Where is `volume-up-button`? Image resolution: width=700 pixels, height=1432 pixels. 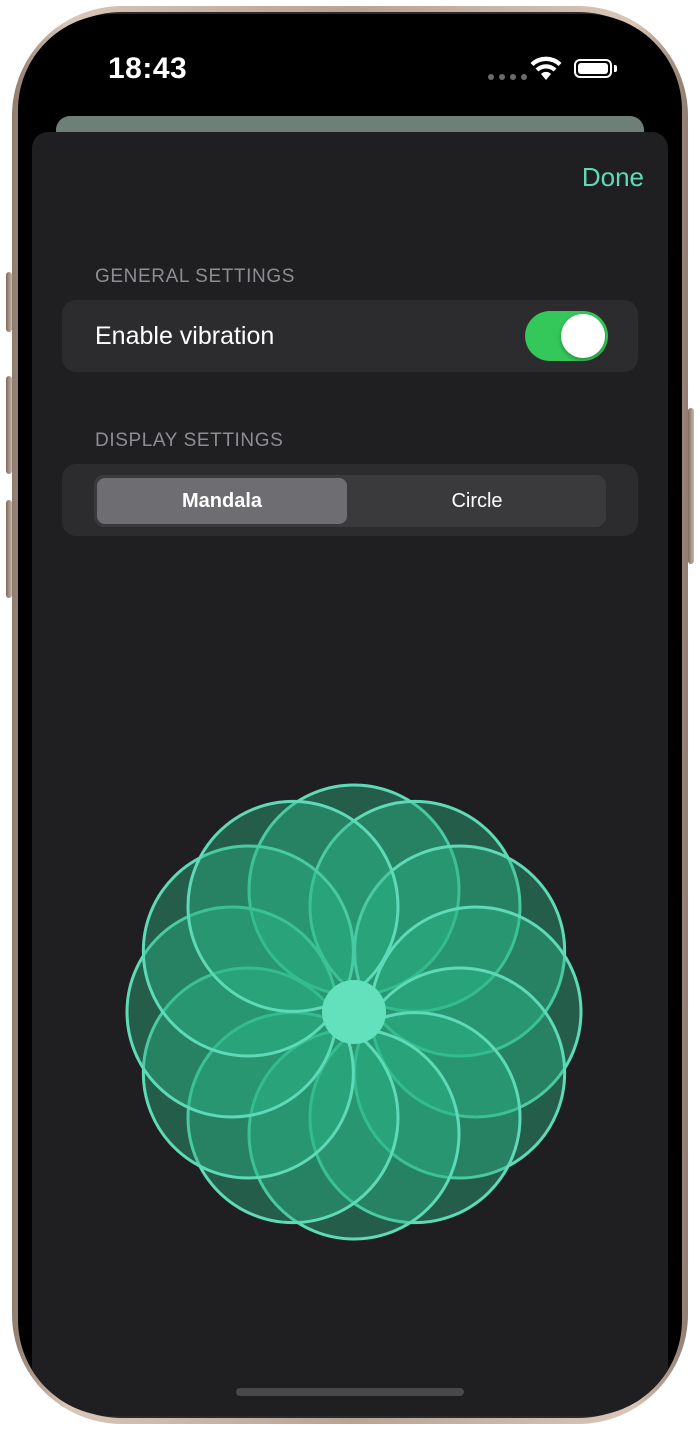
volume-up-button is located at coordinates (9, 425).